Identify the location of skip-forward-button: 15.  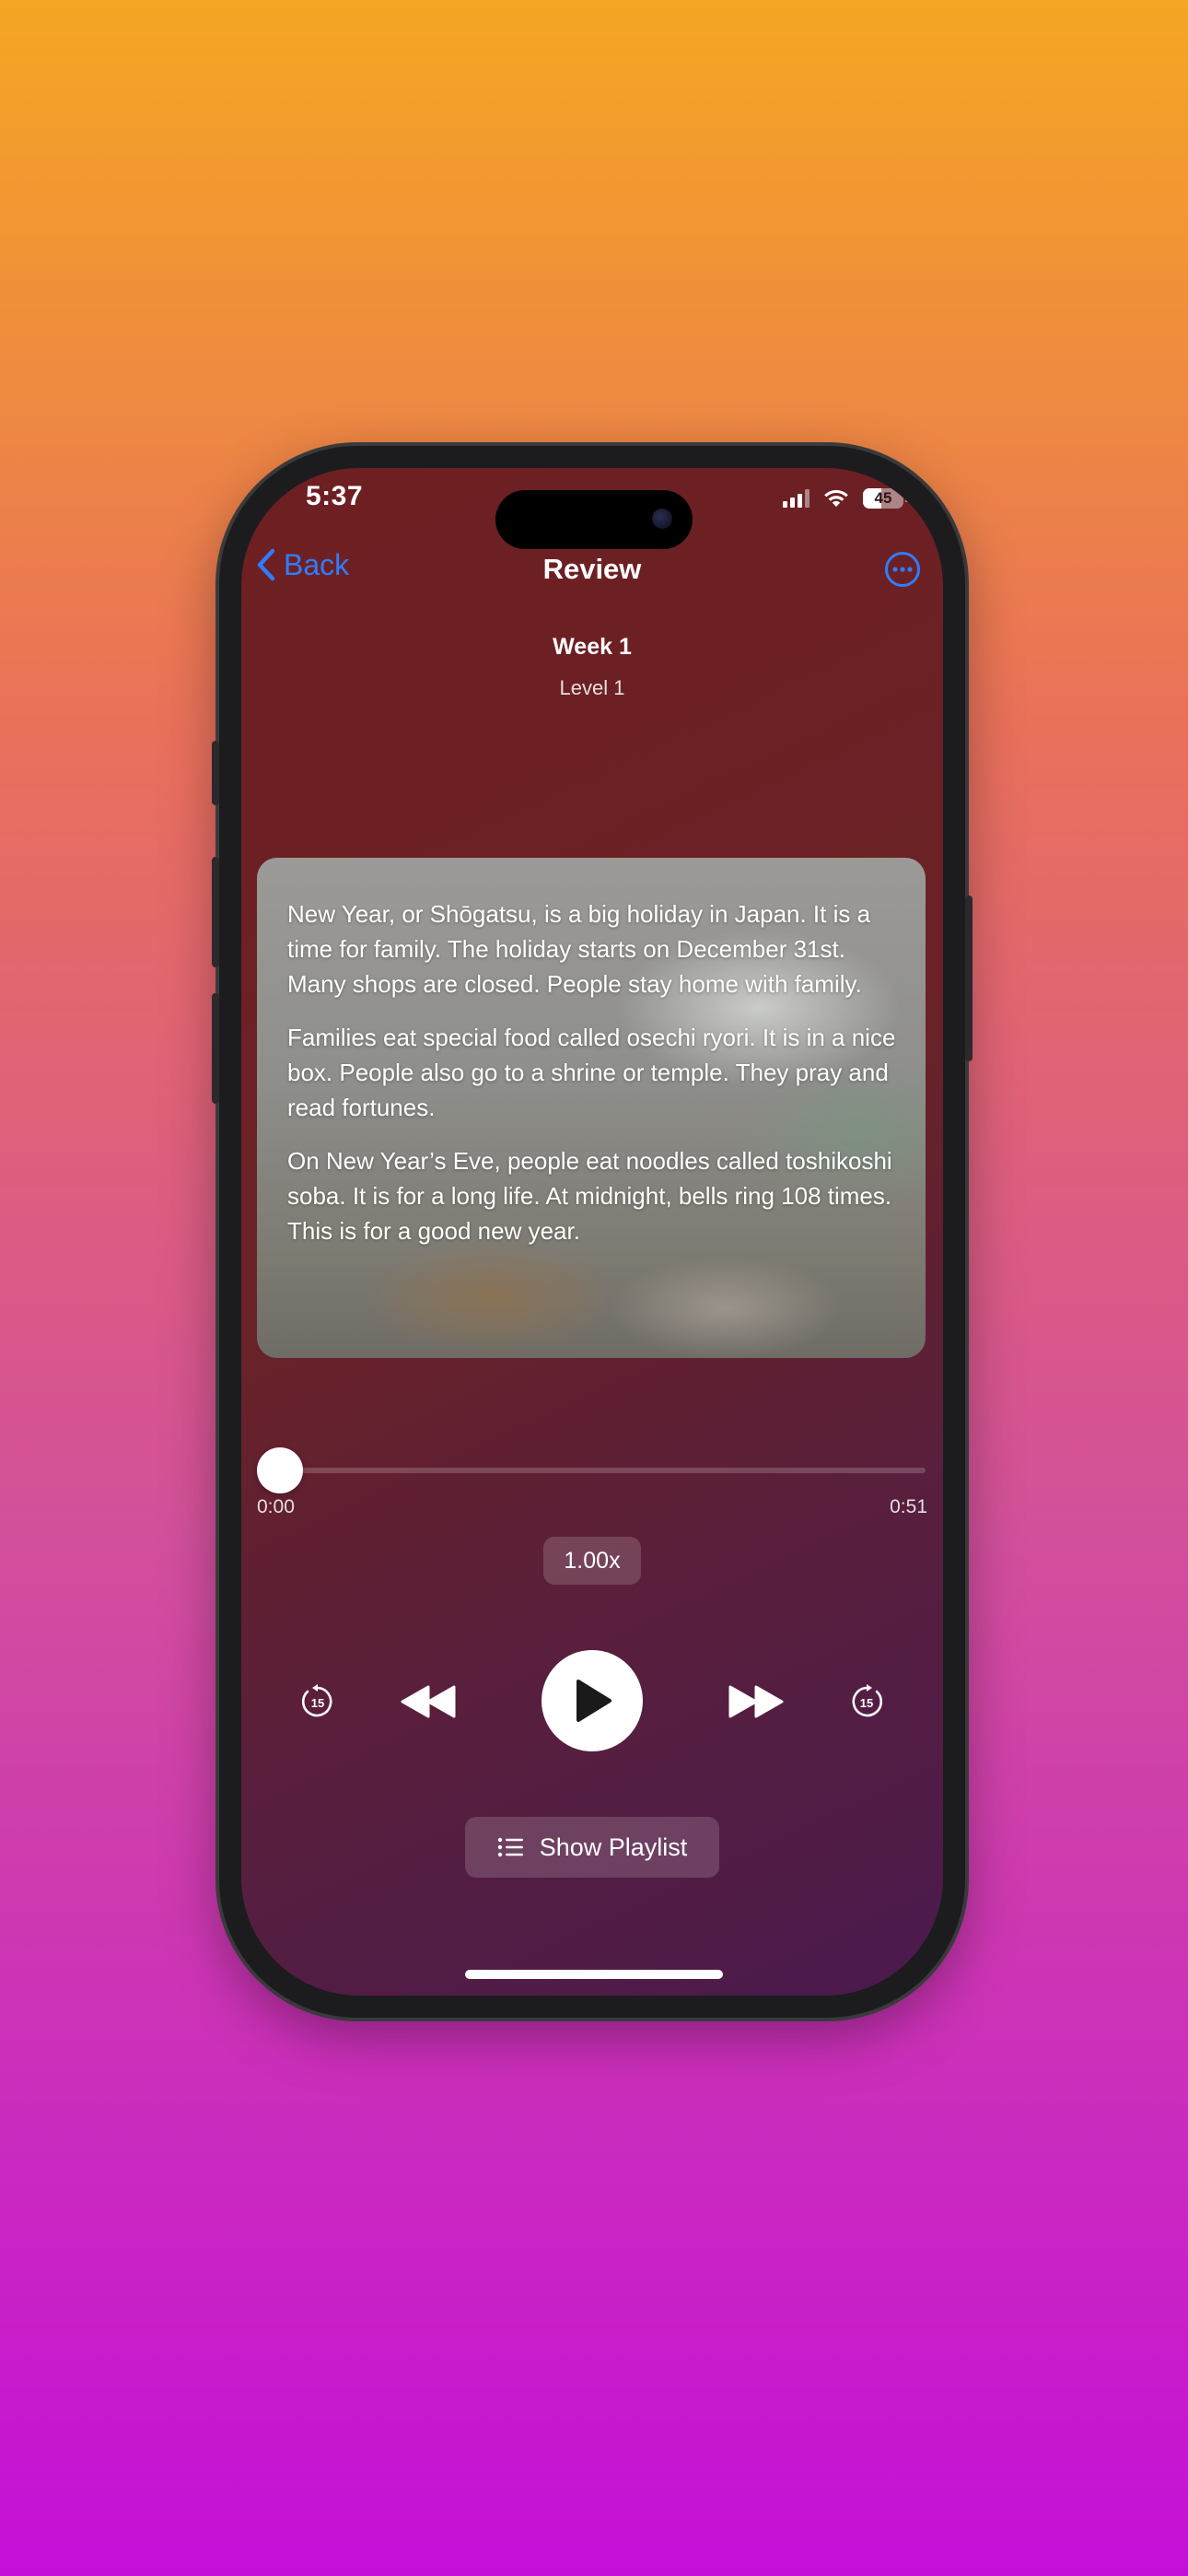
(867, 1702).